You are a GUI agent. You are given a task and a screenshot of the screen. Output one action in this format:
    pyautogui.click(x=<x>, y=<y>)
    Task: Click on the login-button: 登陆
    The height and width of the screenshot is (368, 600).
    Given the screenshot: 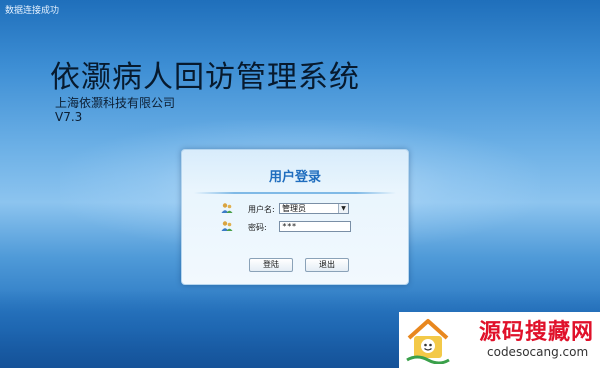 What is the action you would take?
    pyautogui.click(x=271, y=265)
    